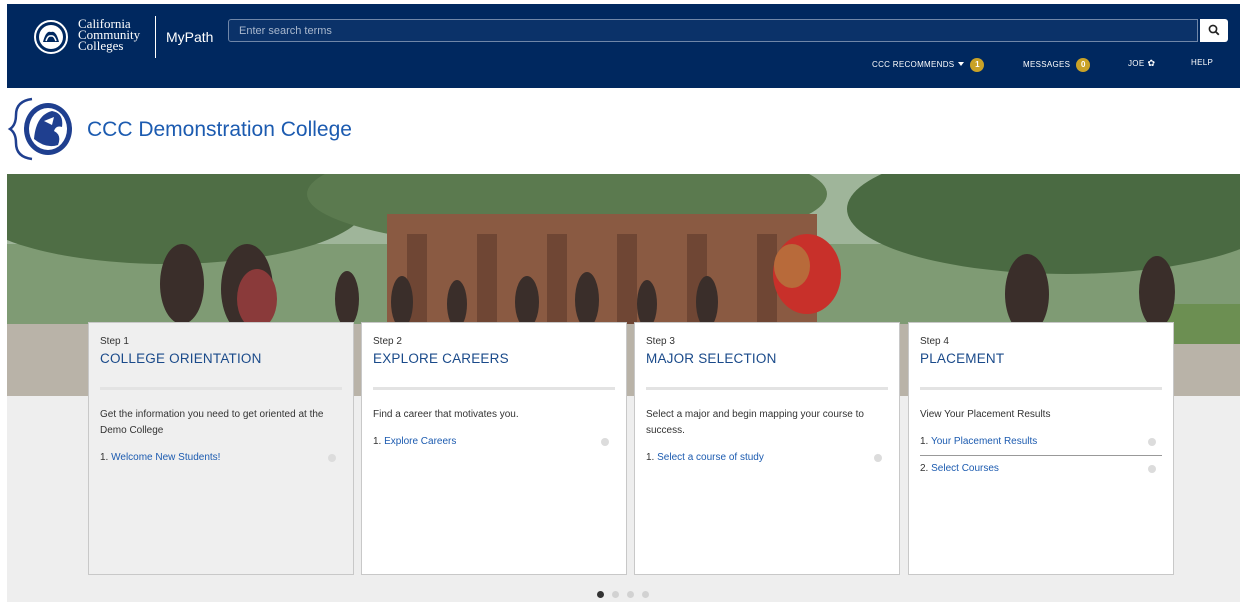 The image size is (1252, 603). I want to click on user-name: JOE, so click(1136, 63).